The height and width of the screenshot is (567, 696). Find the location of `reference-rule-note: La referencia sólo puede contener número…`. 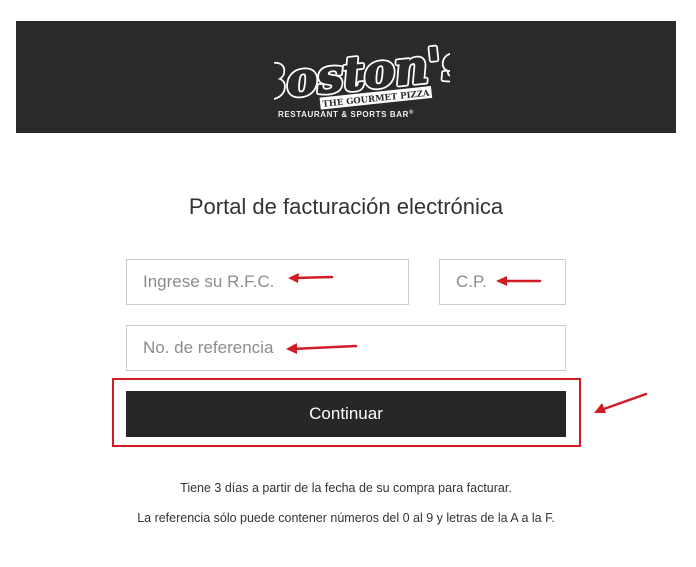

reference-rule-note: La referencia sólo puede contener número… is located at coordinates (346, 518).